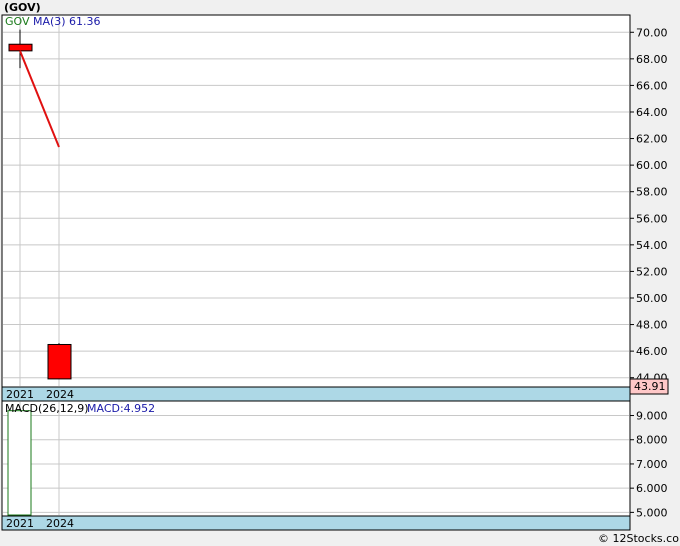 This screenshot has height=546, width=680. What do you see at coordinates (22, 7) in the screenshot?
I see `chart-title: (GOV)` at bounding box center [22, 7].